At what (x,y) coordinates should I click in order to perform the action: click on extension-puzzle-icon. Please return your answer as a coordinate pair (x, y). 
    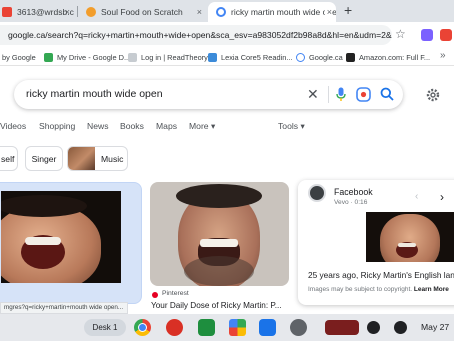
    Looking at the image, I should click on (446, 35).